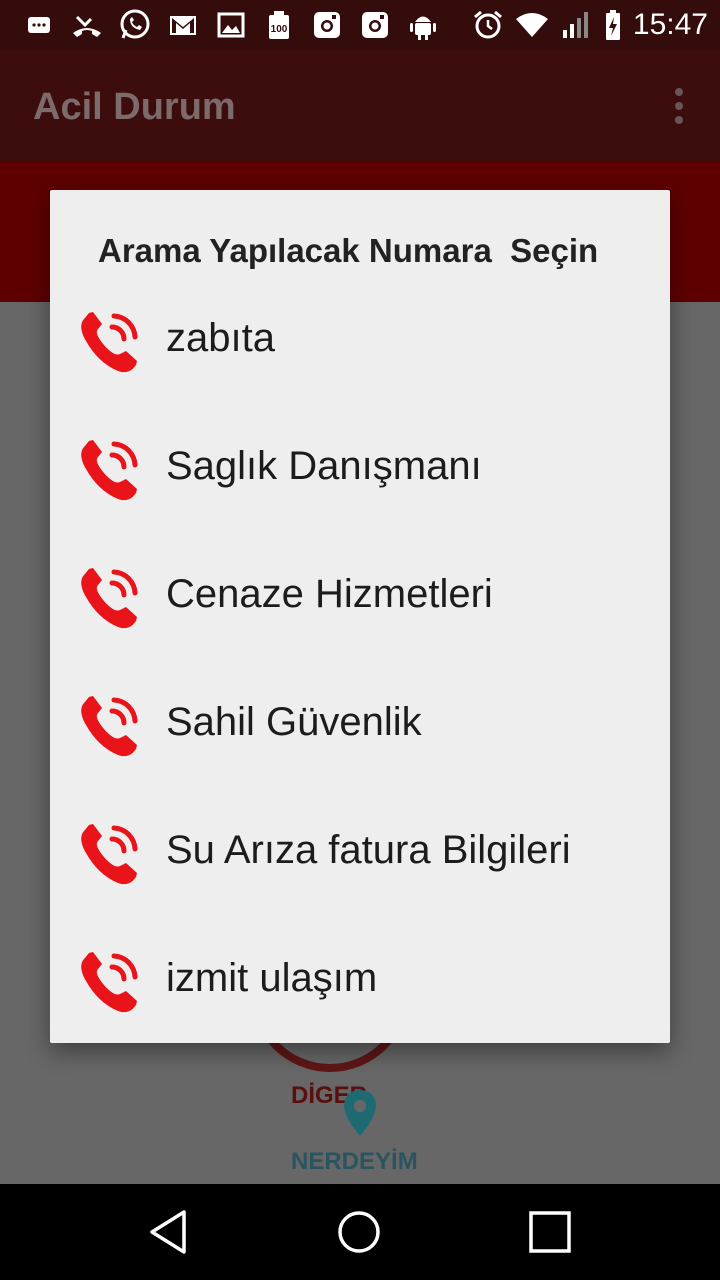 The width and height of the screenshot is (720, 1280). Describe the element at coordinates (423, 25) in the screenshot. I see `android-icon` at that location.